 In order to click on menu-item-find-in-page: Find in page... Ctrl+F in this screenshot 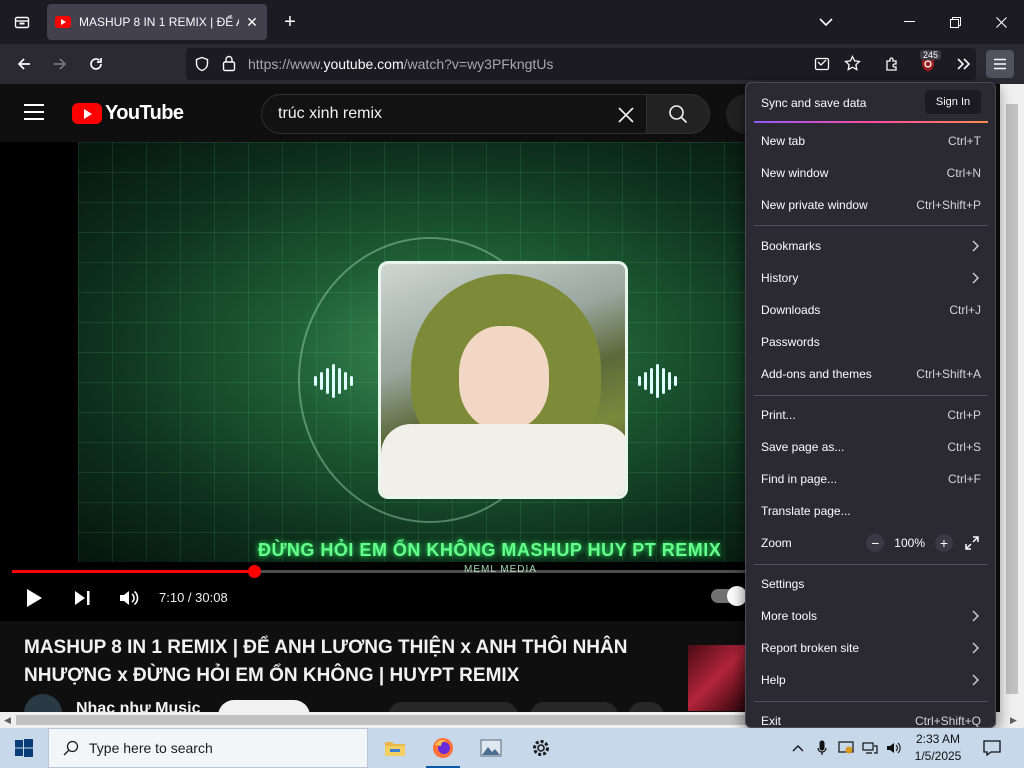, I will do `click(871, 479)`.